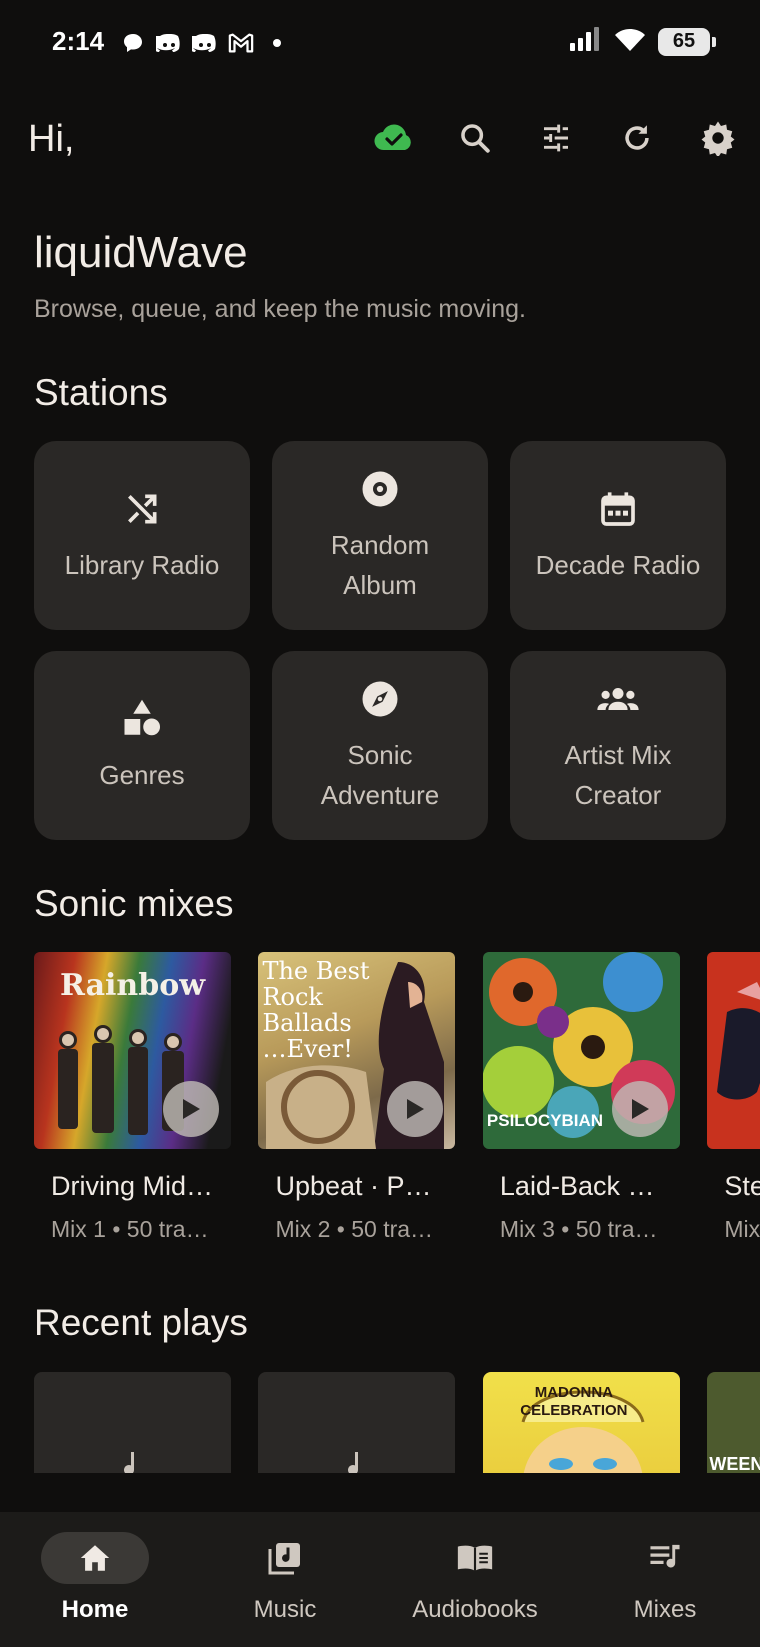 The width and height of the screenshot is (760, 1647). I want to click on station-library-radio: Library Radio, so click(142, 535).